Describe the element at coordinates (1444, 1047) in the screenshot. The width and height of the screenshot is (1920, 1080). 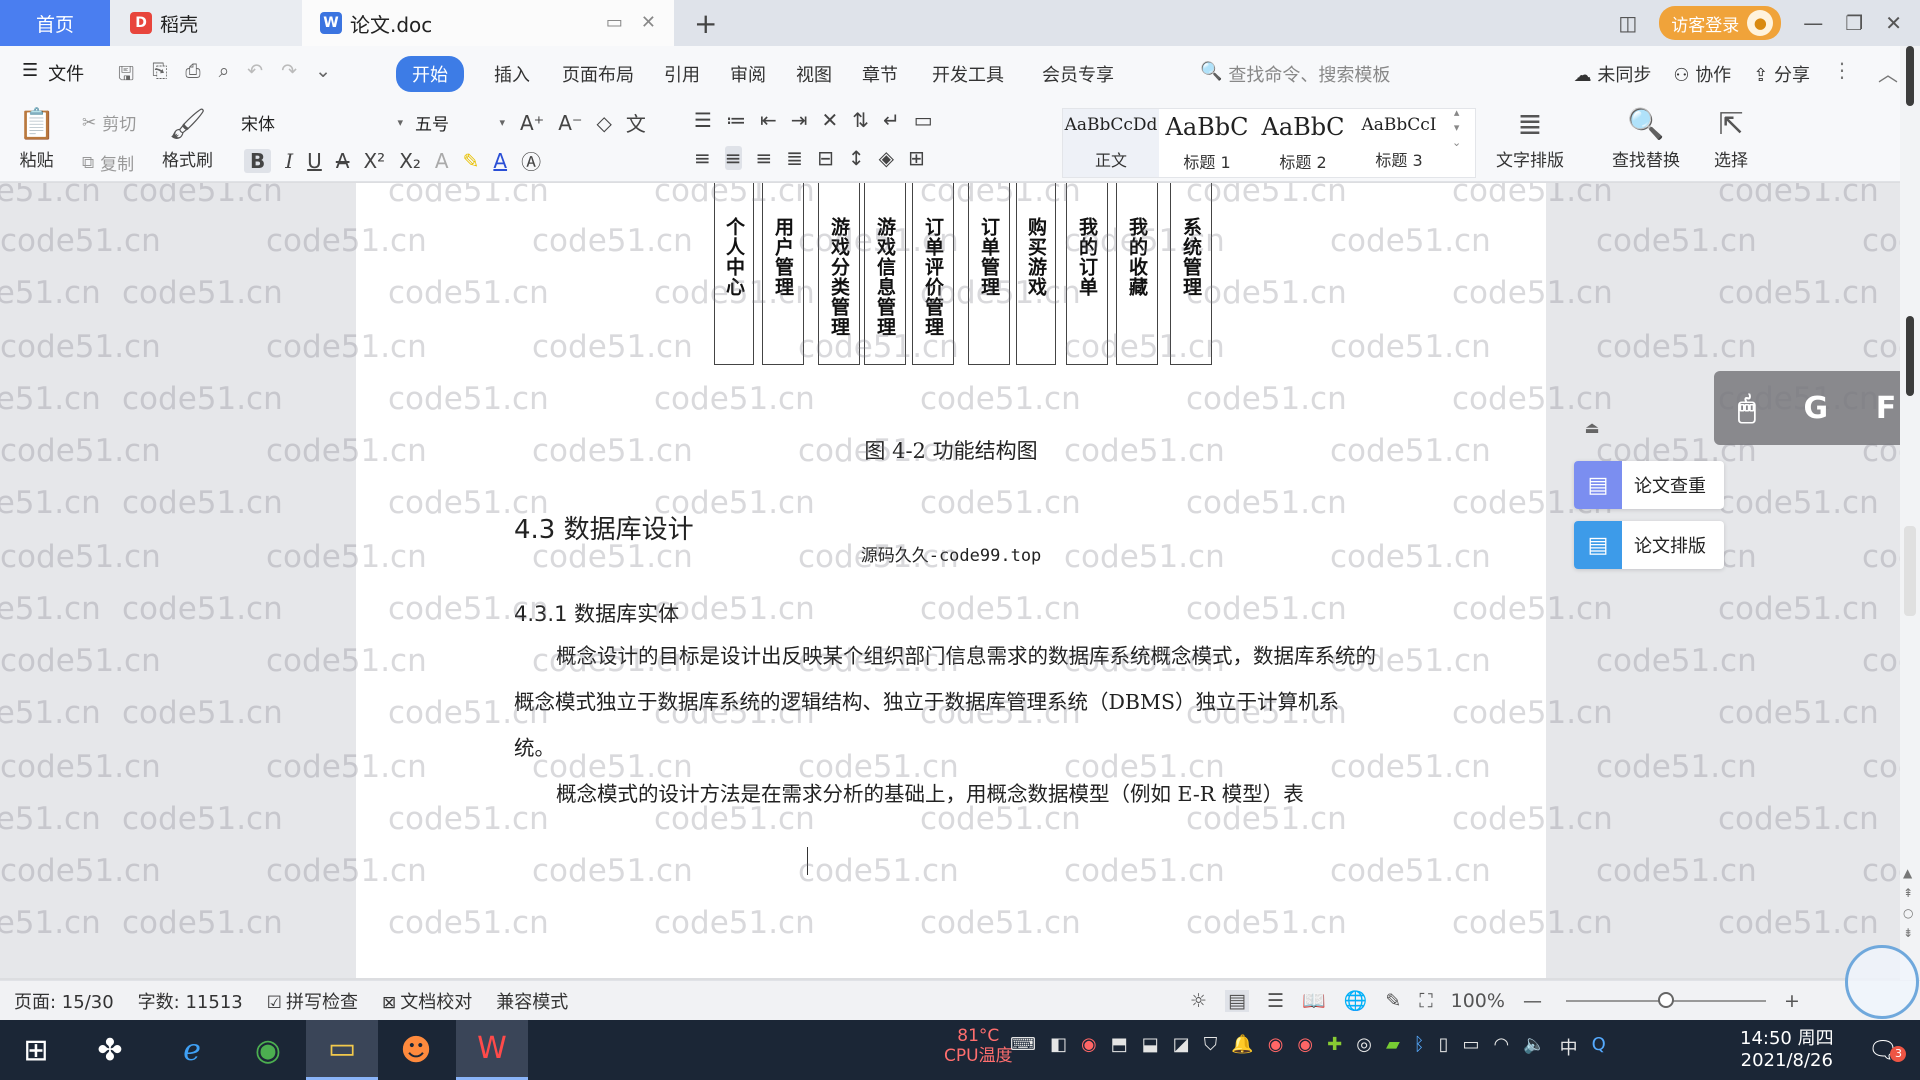
I see `usb-icon: ▯` at that location.